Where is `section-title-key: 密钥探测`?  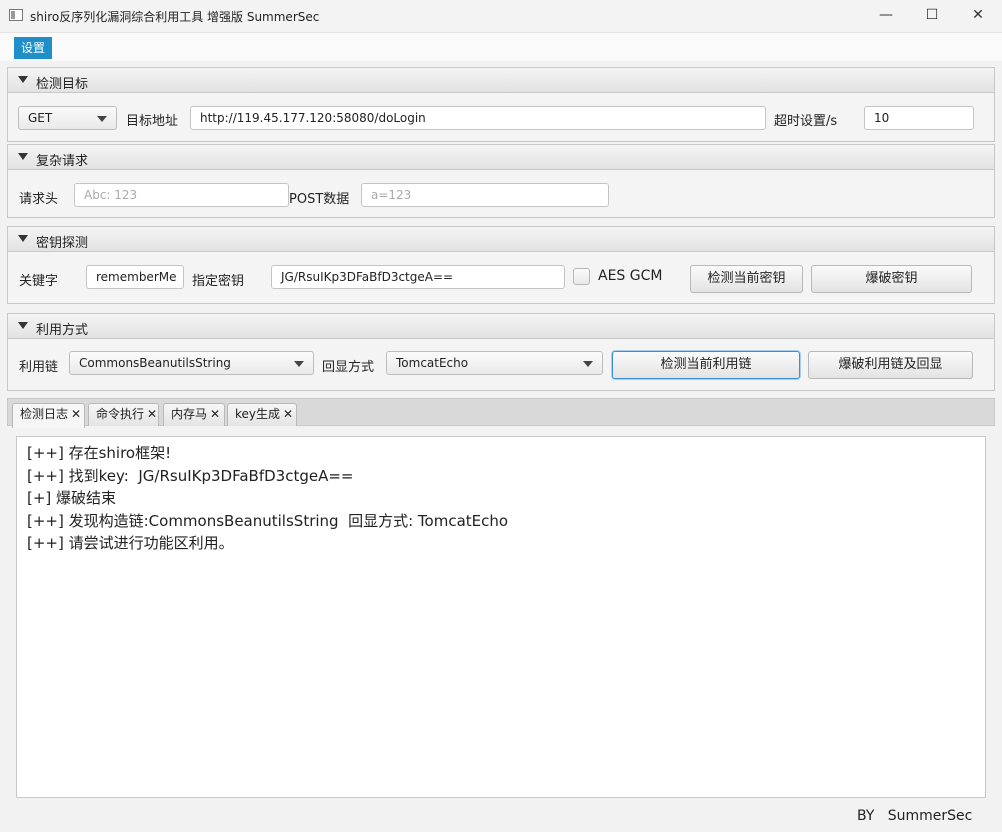
section-title-key: 密钥探测 is located at coordinates (62, 243).